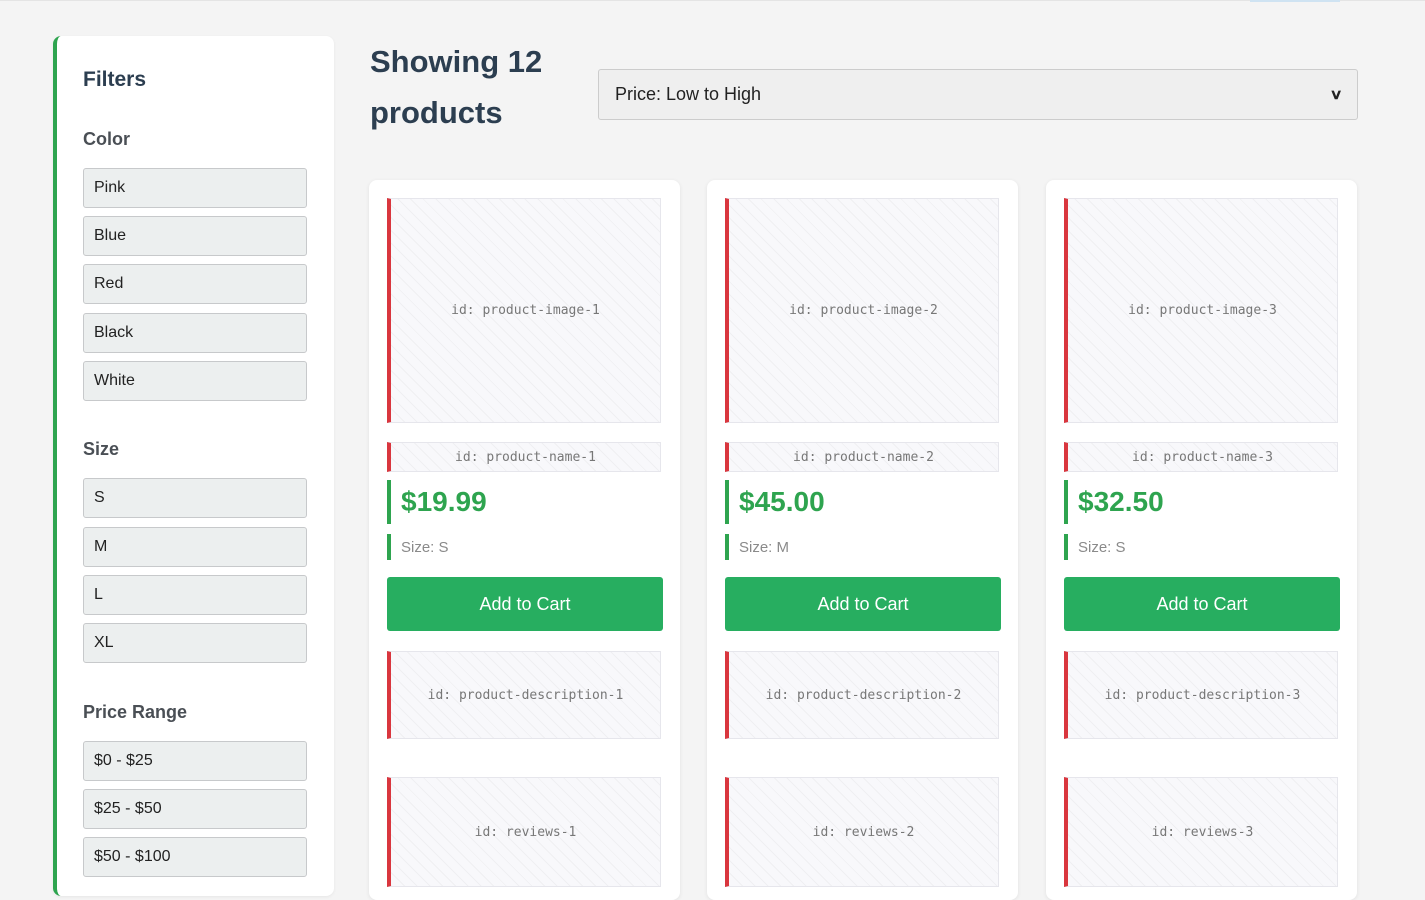 The image size is (1425, 900). I want to click on sort-selected-value: Price: Low to High, so click(688, 94).